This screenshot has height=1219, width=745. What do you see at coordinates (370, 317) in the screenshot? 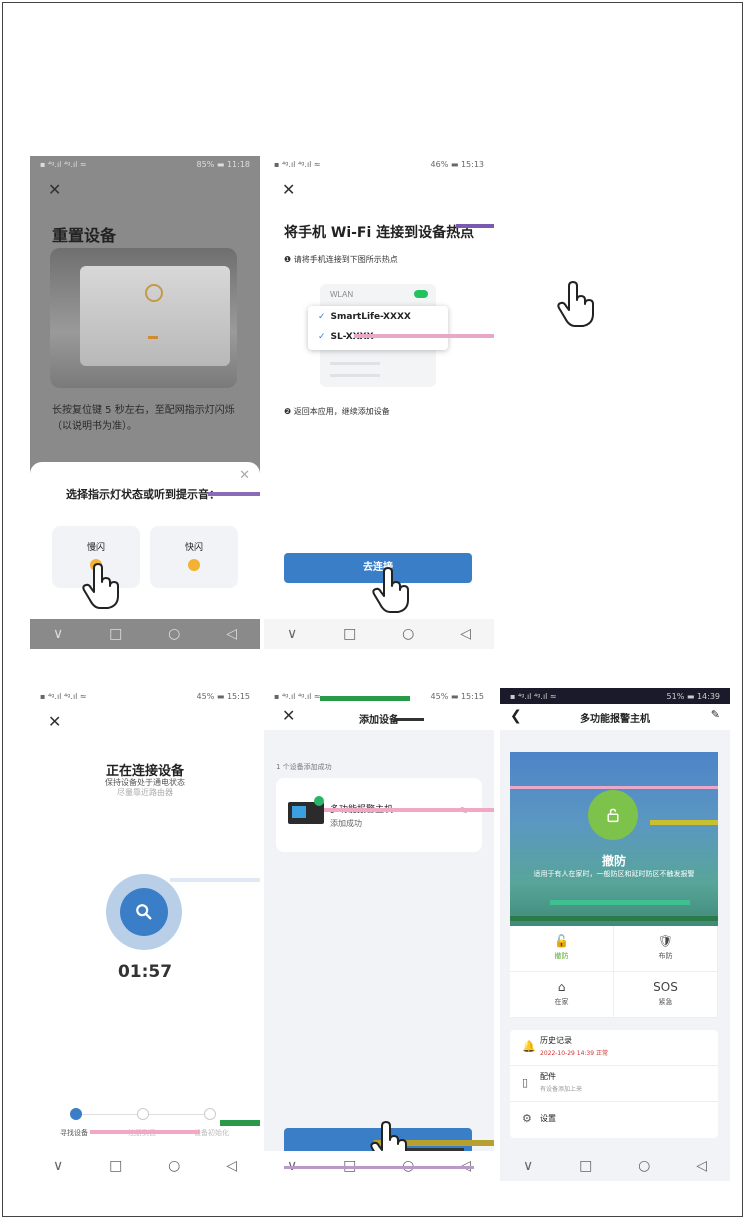
I see `hotspot-name: SmartLife-XXXX` at bounding box center [370, 317].